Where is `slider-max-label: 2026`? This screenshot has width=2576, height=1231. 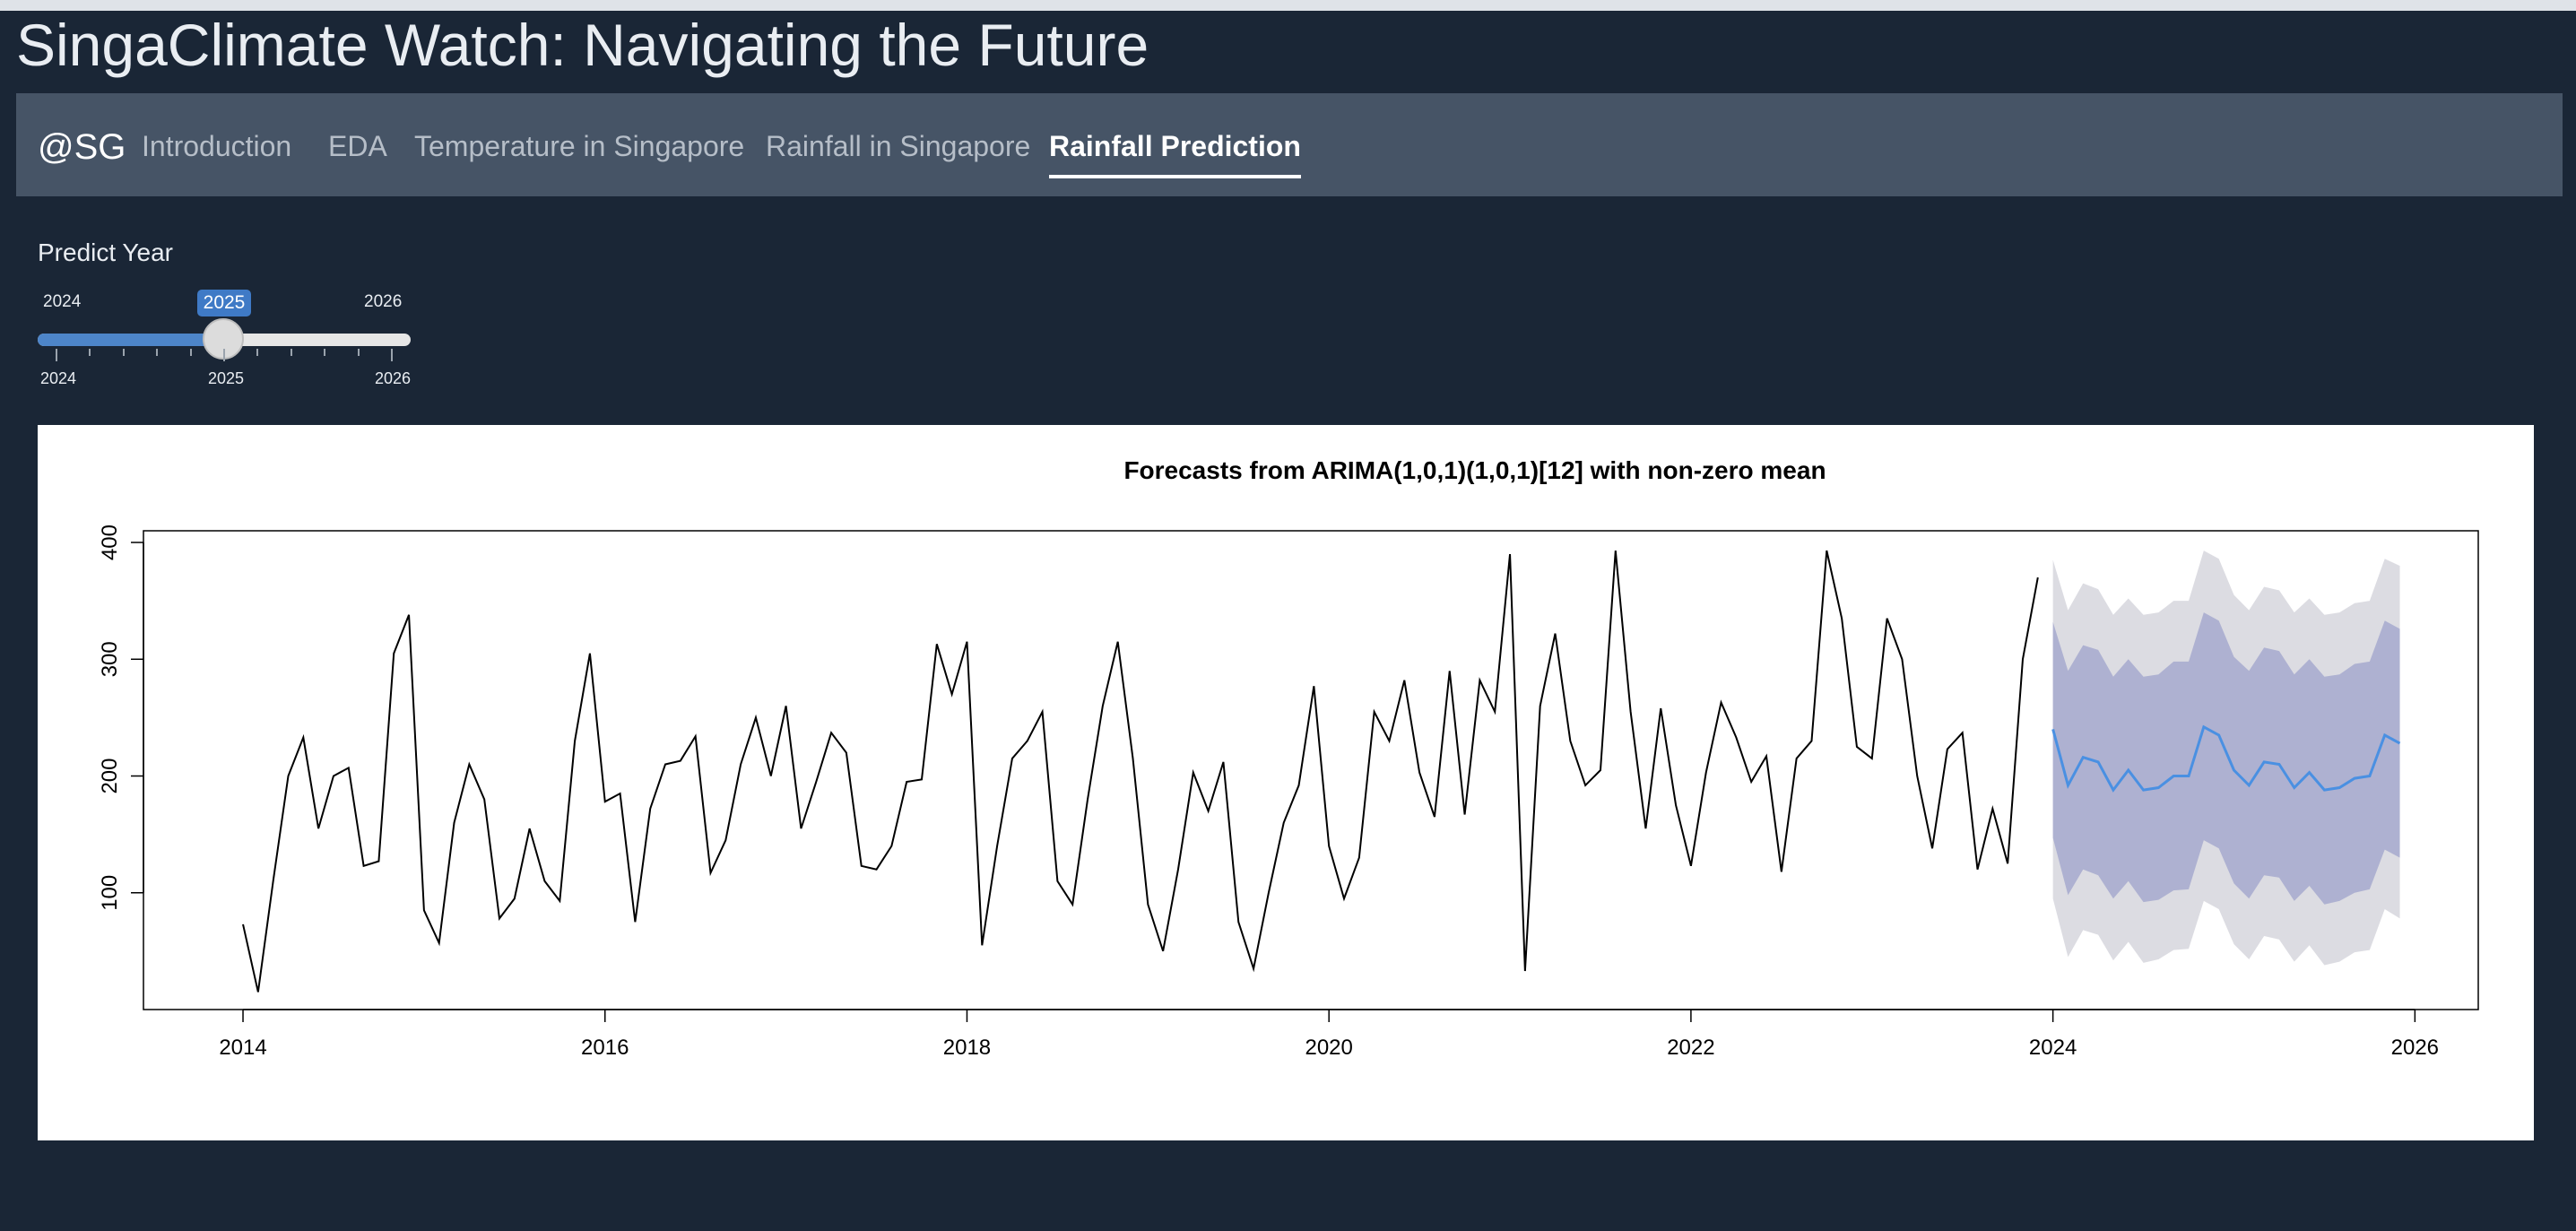
slider-max-label: 2026 is located at coordinates (383, 301).